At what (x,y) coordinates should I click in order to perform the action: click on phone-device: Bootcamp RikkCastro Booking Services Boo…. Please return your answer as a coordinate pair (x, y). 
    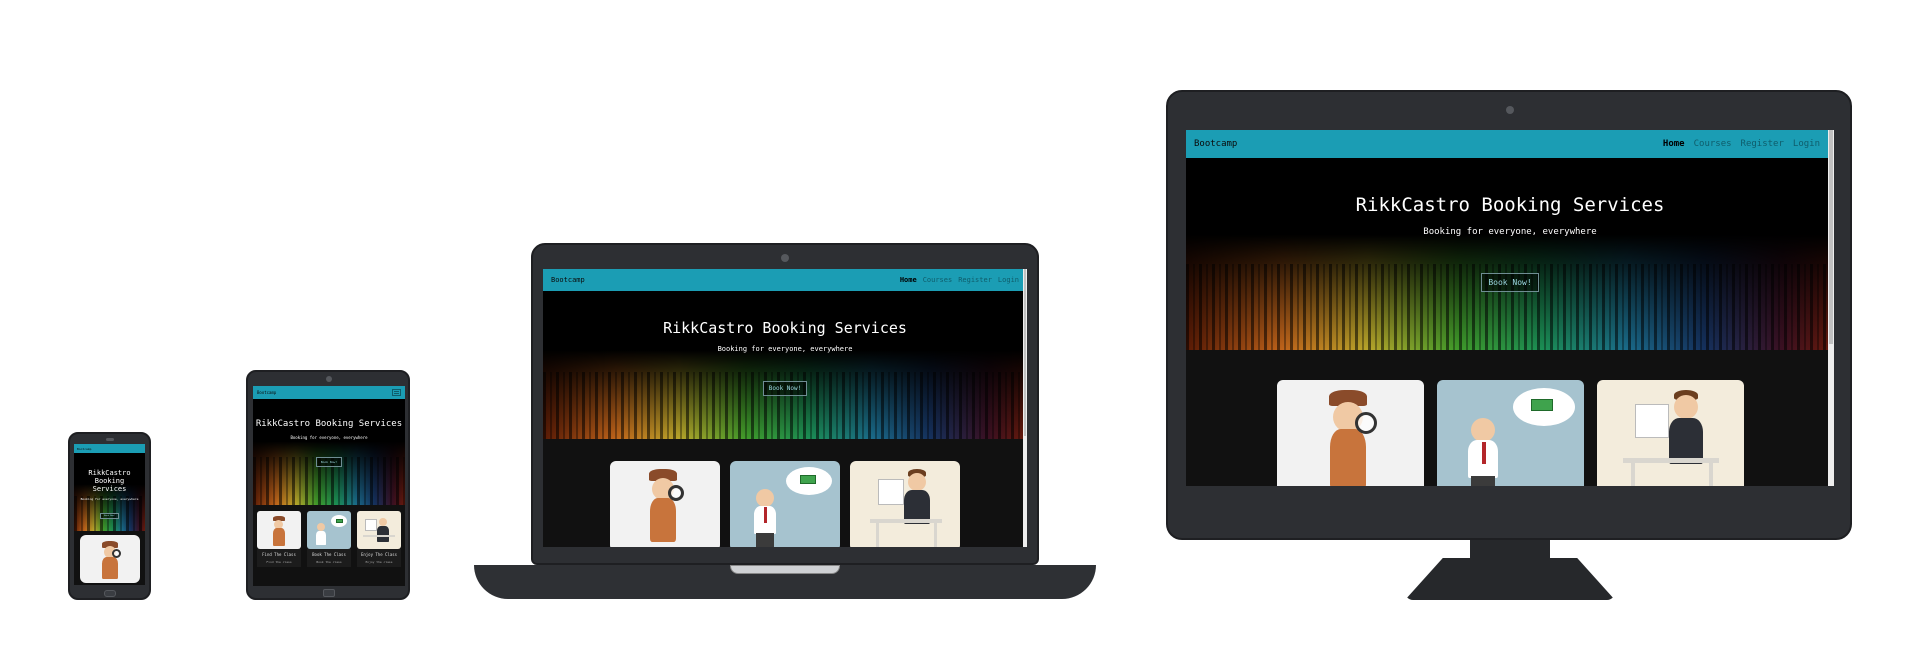
    Looking at the image, I should click on (109, 516).